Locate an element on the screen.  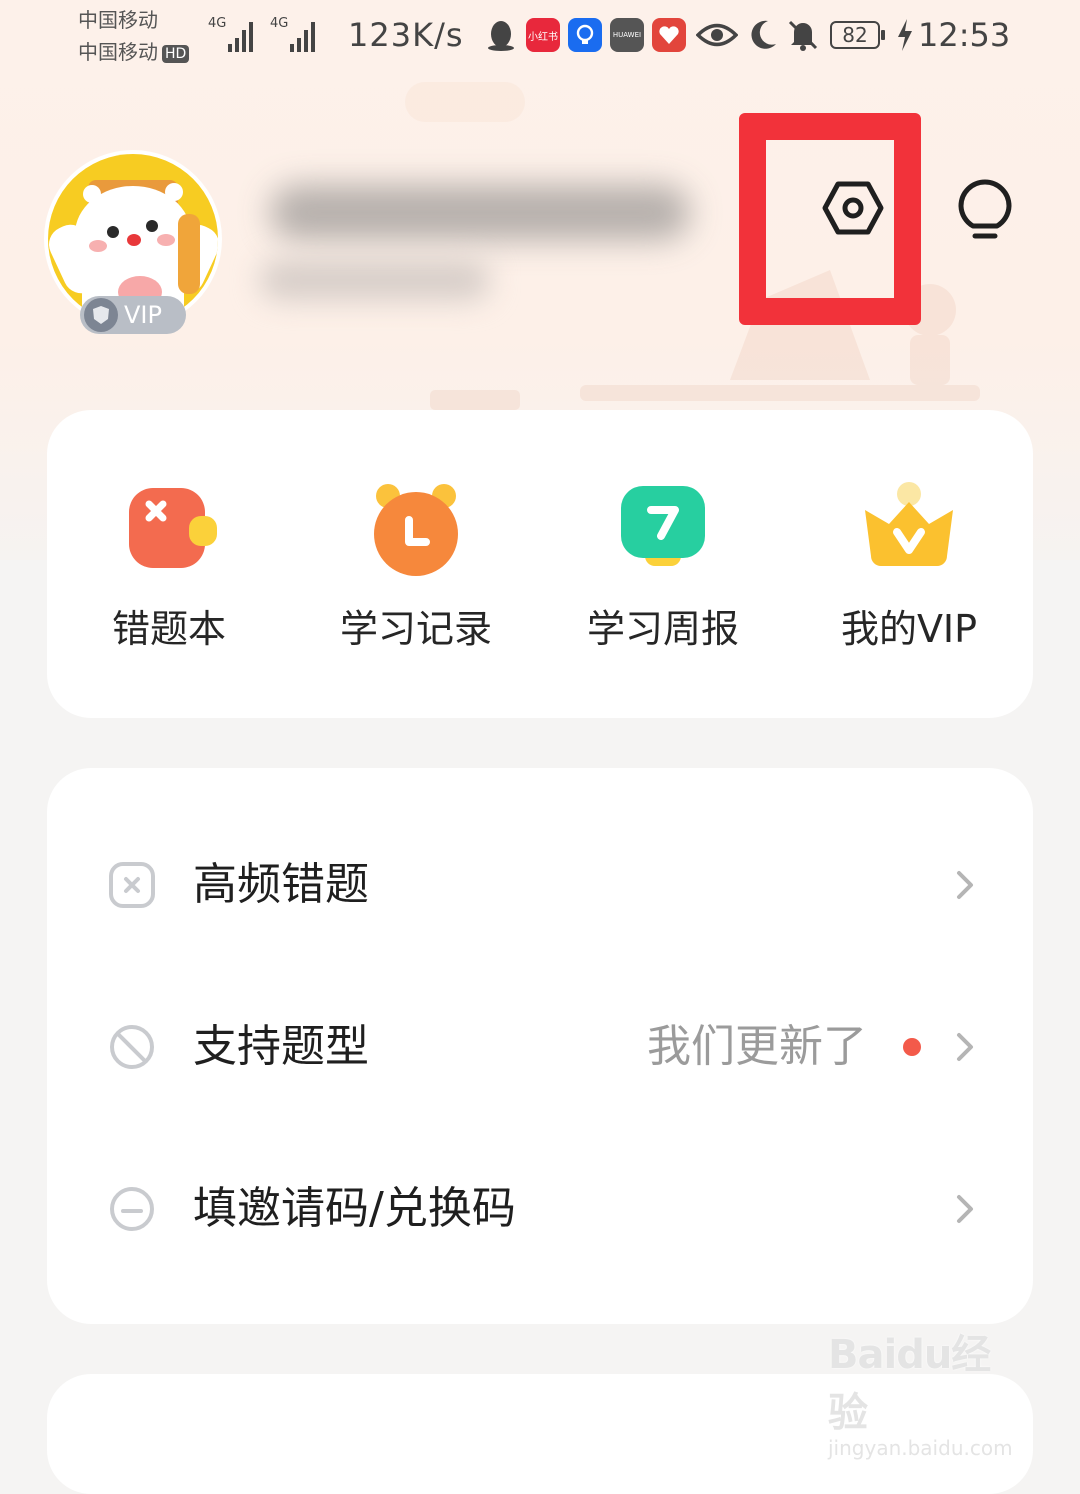
shapes-icon is located at coordinates (132, 1047).